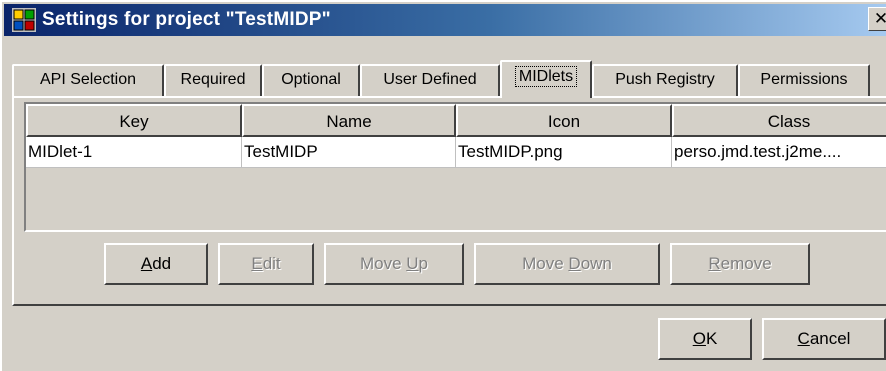  What do you see at coordinates (88, 80) in the screenshot?
I see `tab-api-selection: API Selection` at bounding box center [88, 80].